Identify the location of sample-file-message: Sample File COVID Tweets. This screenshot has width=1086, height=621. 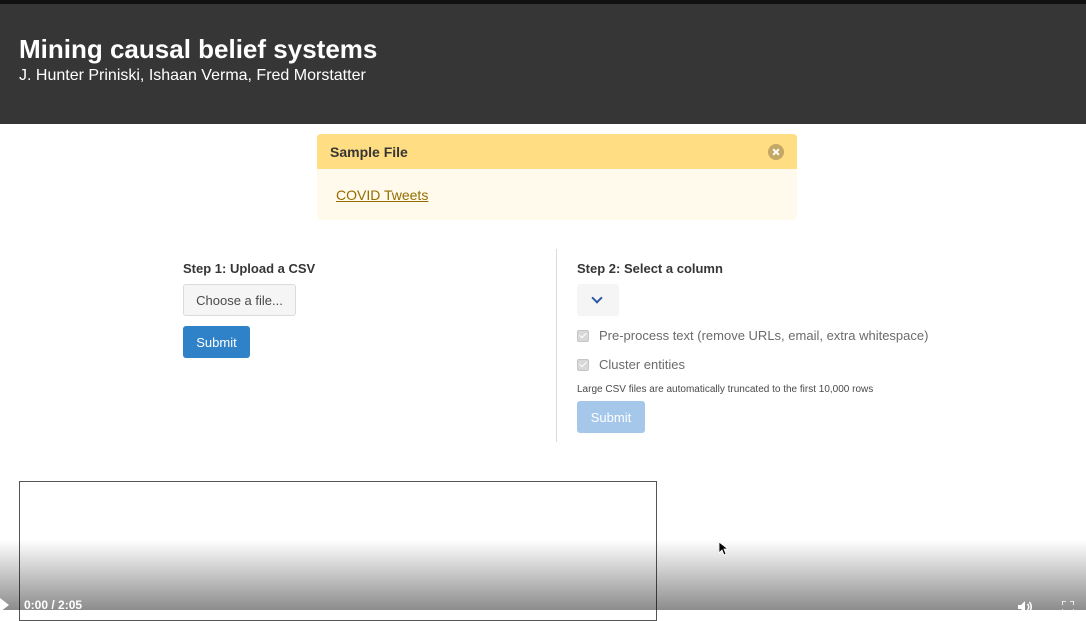
(557, 177).